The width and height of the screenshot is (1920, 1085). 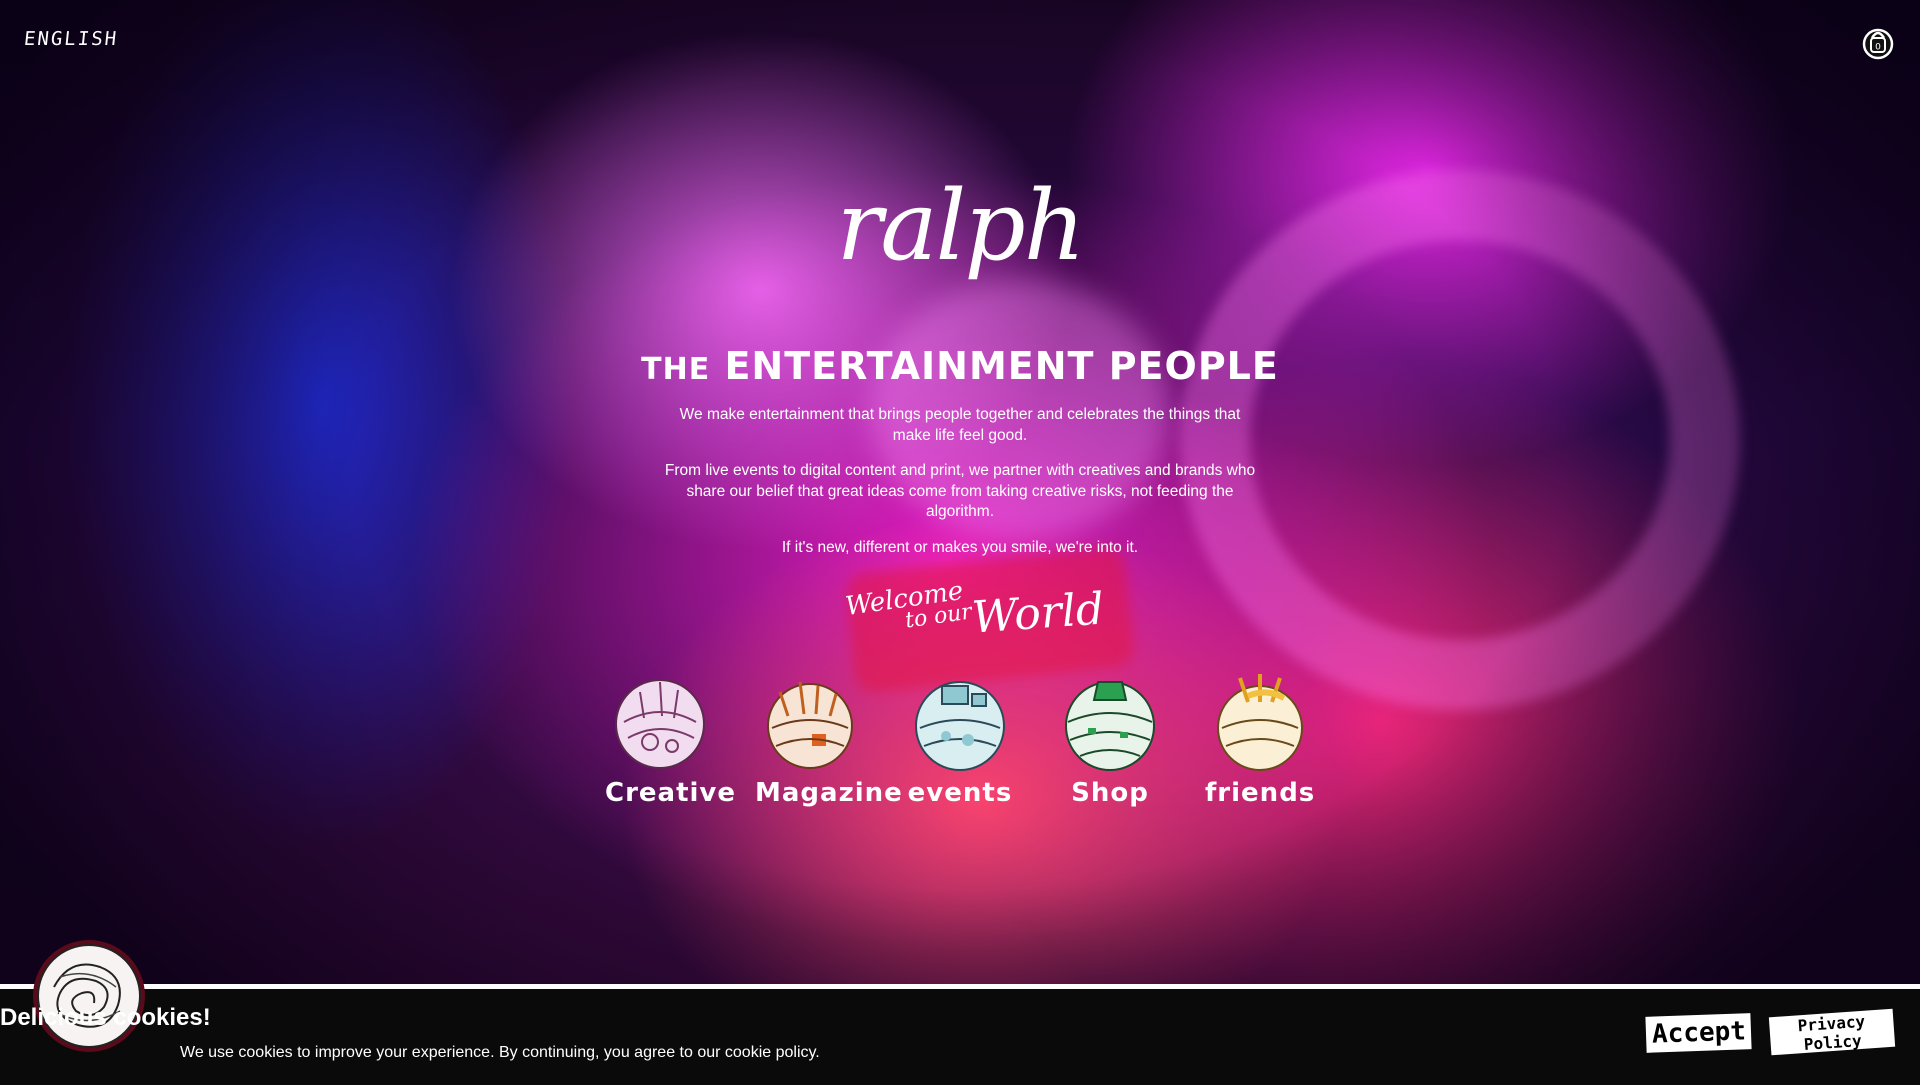 What do you see at coordinates (1260, 722) in the screenshot?
I see `friends-world-icon` at bounding box center [1260, 722].